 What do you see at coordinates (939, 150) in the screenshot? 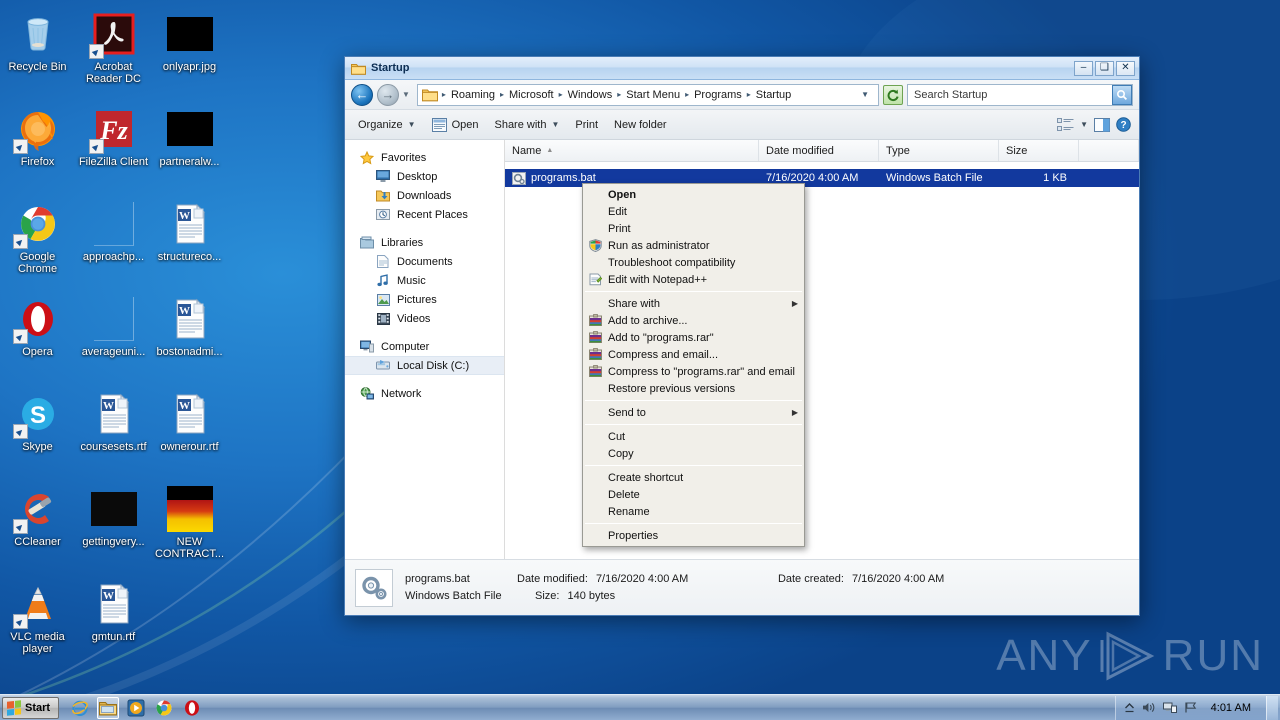
I see `column-header-type: Type` at bounding box center [939, 150].